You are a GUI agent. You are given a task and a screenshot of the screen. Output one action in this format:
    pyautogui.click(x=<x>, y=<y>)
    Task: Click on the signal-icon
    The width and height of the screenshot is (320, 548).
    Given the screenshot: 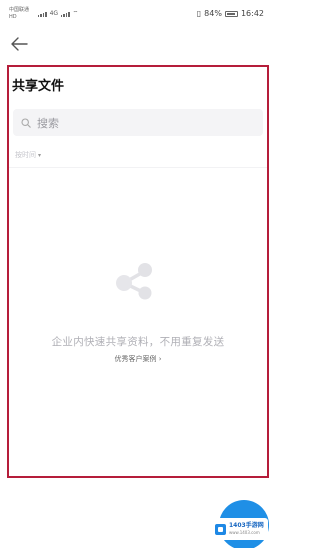 What is the action you would take?
    pyautogui.click(x=42, y=14)
    